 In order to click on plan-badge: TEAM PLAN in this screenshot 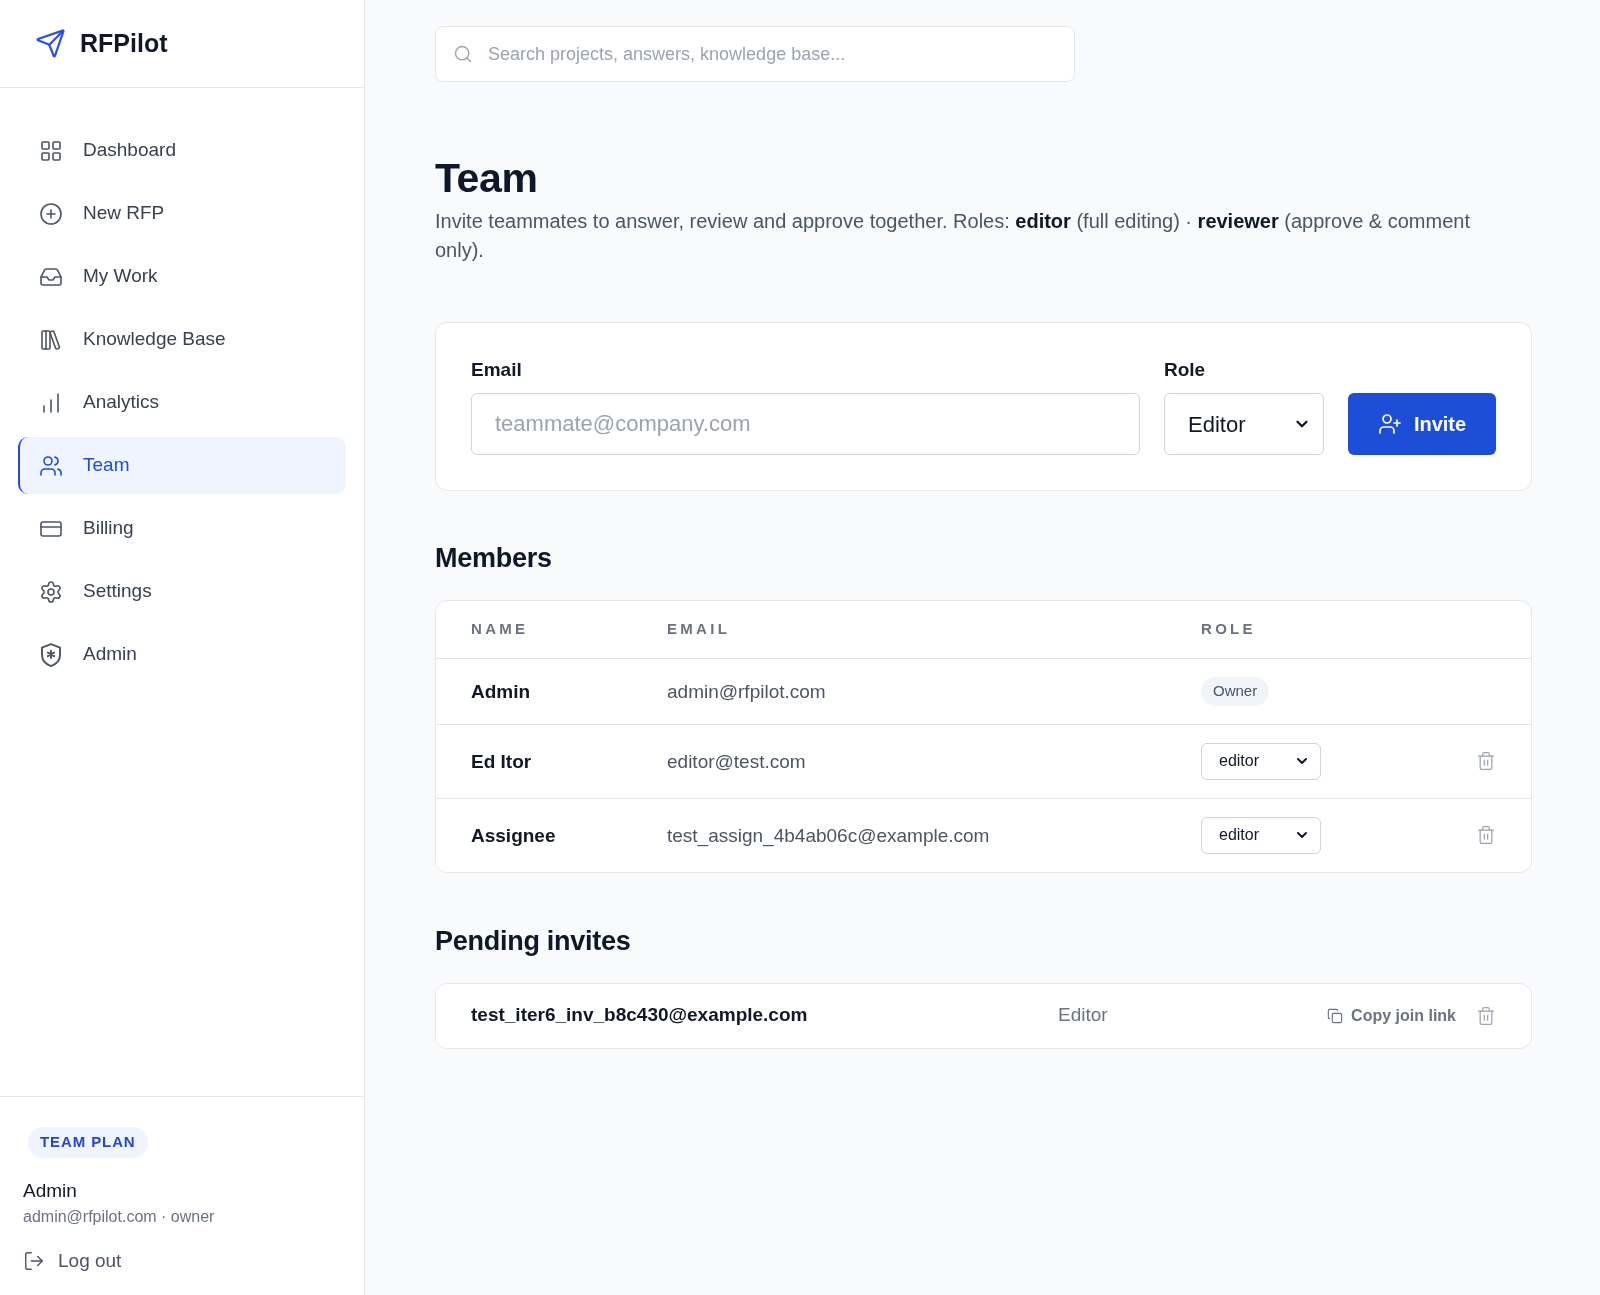, I will do `click(88, 1142)`.